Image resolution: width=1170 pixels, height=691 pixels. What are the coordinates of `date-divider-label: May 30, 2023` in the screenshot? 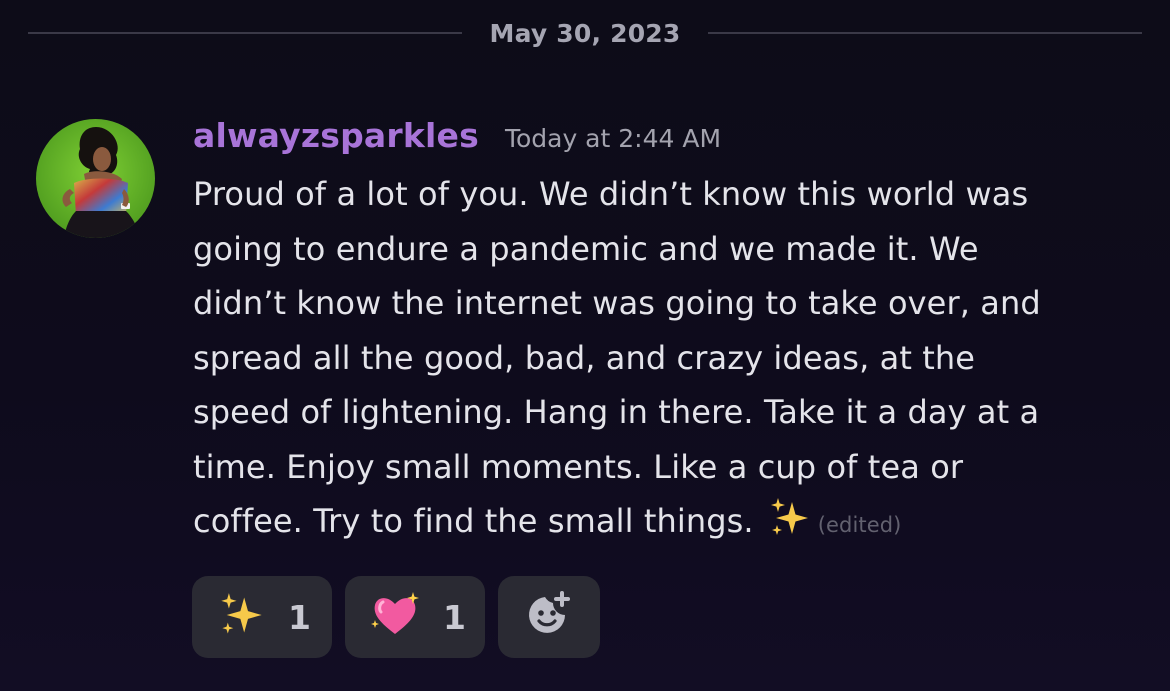 It's located at (585, 33).